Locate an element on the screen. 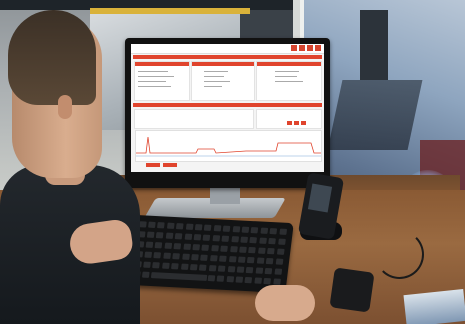 The width and height of the screenshot is (465, 324). middle-panel-header is located at coordinates (223, 64).